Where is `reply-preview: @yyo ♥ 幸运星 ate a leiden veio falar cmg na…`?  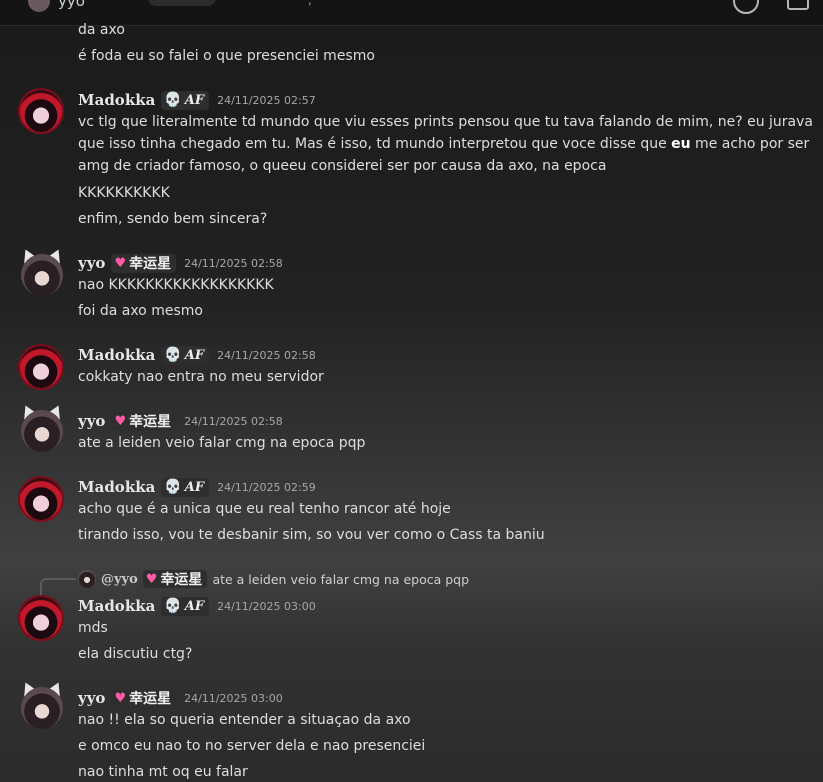
reply-preview: @yyo ♥ 幸运星 ate a leiden veio falar cmg na… is located at coordinates (254, 579).